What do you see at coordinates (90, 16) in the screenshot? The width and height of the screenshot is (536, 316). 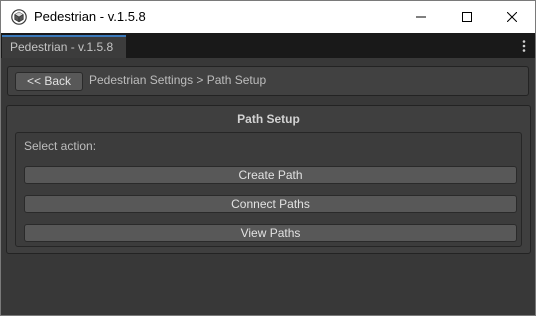 I see `window-title: Pedestrian - v.1.5.8` at bounding box center [90, 16].